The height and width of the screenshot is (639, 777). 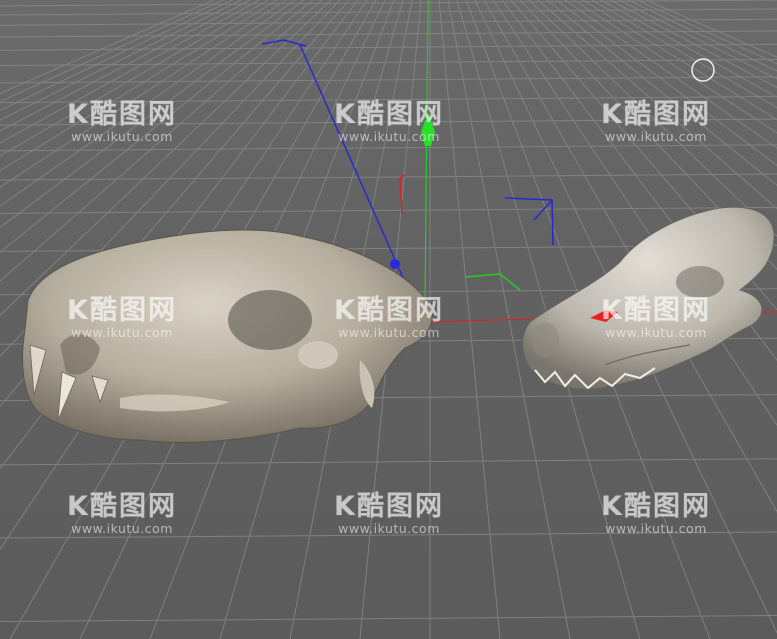 I want to click on z-axis-handle, so click(x=395, y=264).